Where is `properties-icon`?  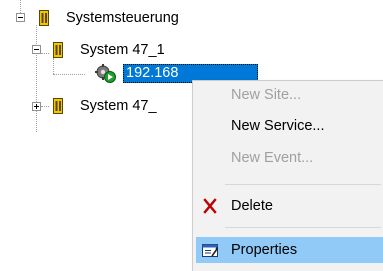 properties-icon is located at coordinates (210, 250).